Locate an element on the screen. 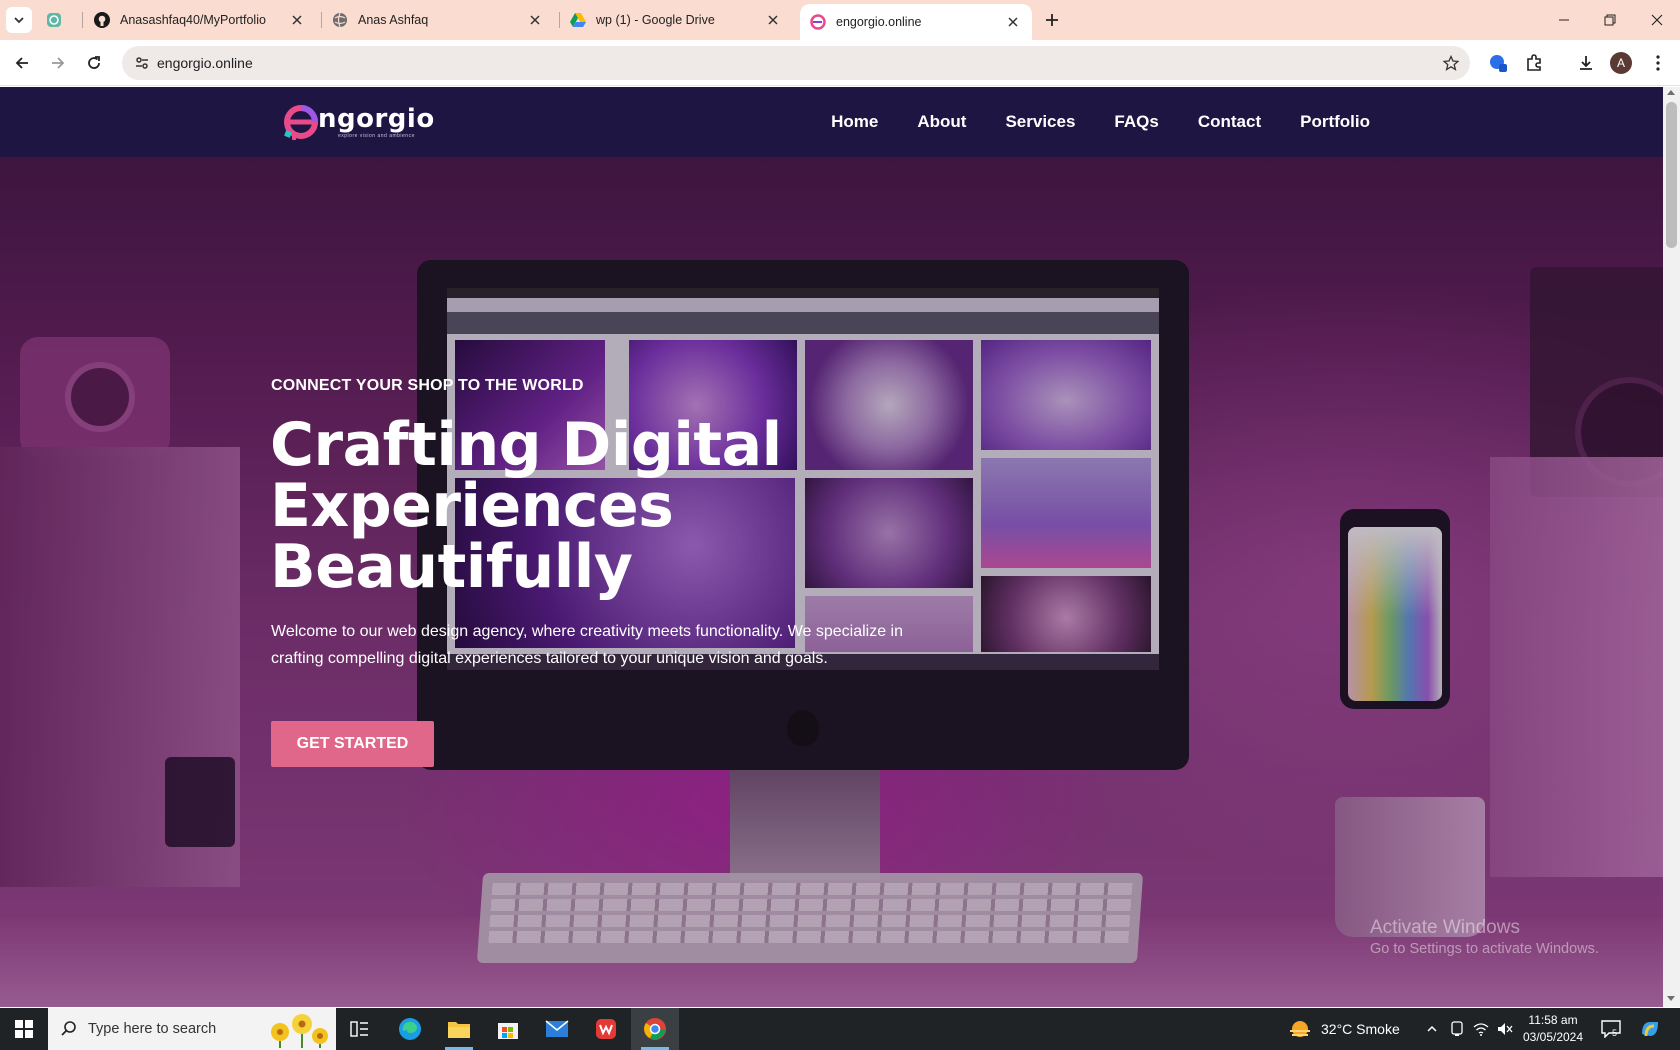 The image size is (1680, 1050). tab-search-button is located at coordinates (19, 20).